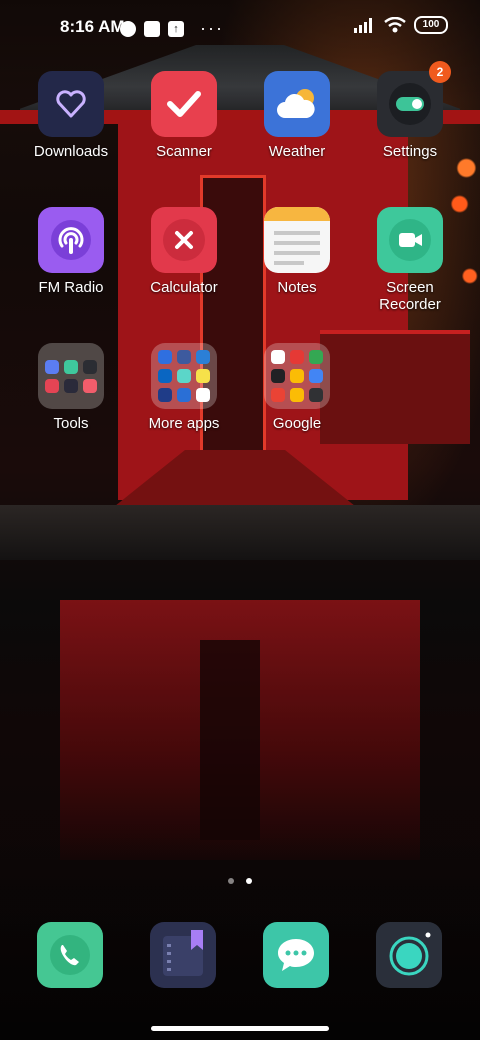 The image size is (480, 1040). I want to click on weather-app-icon, so click(297, 104).